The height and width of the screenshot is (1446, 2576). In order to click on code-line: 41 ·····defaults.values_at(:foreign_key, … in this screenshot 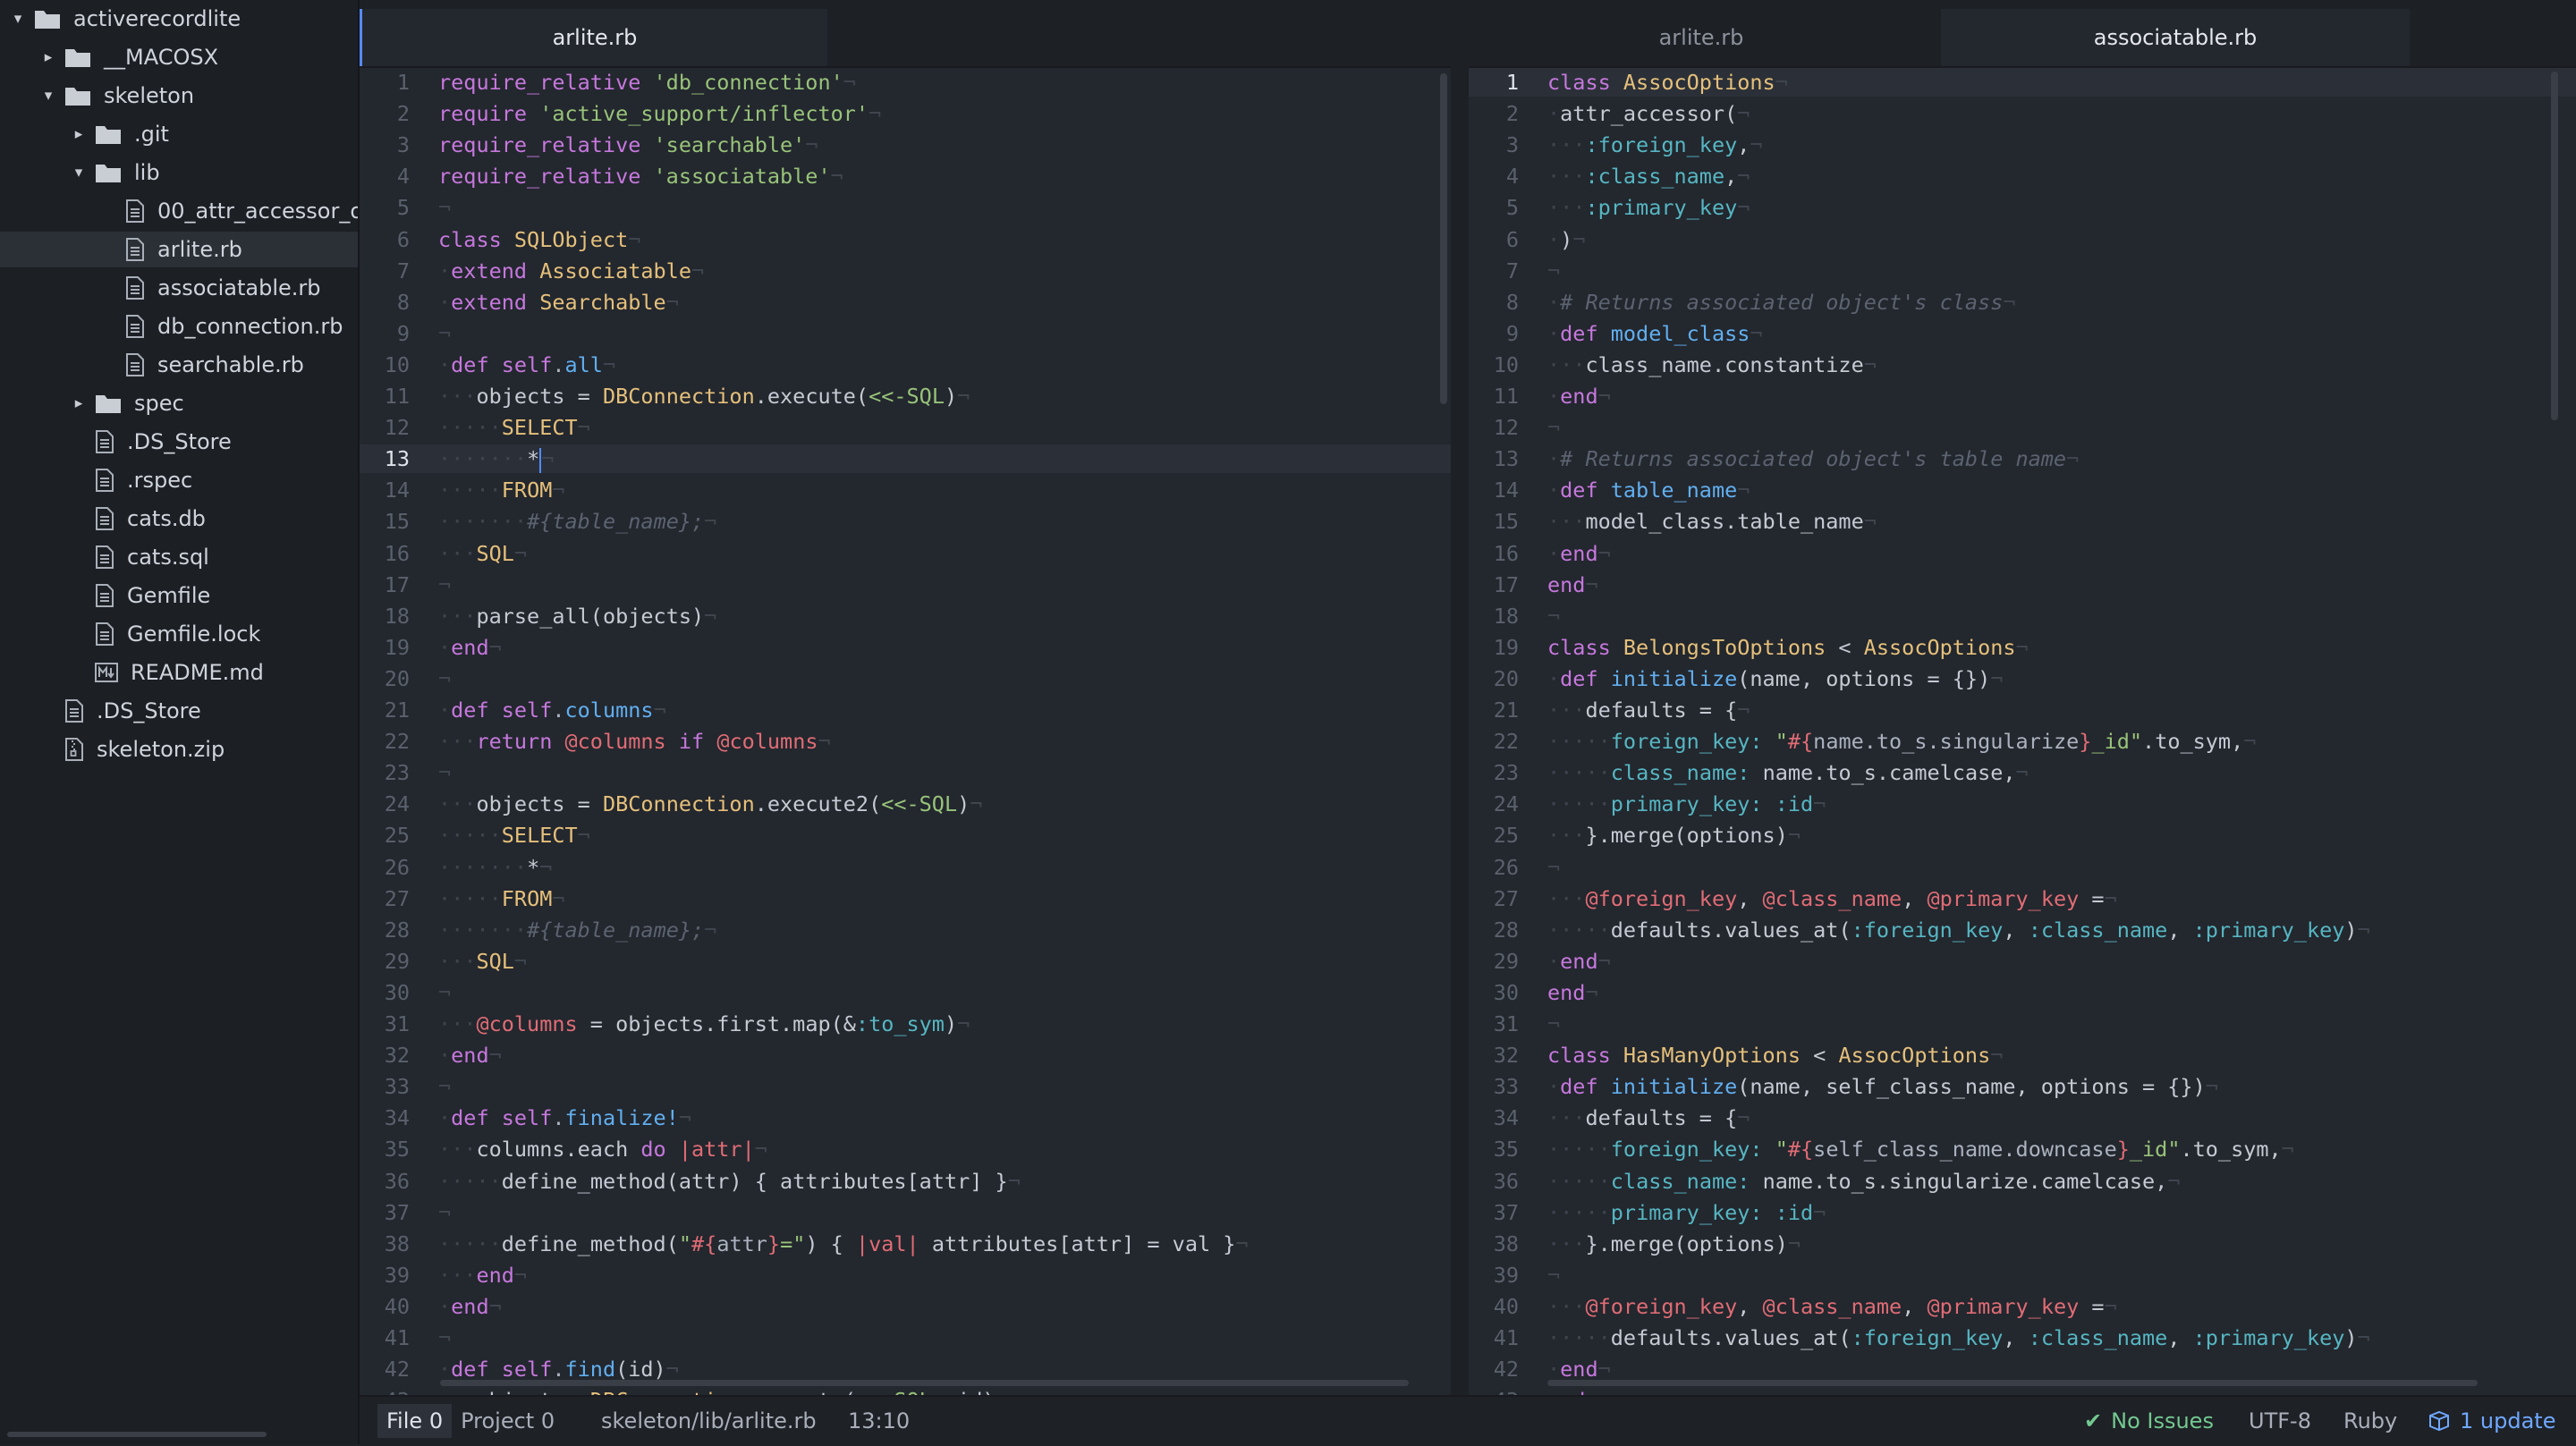, I will do `click(2022, 1337)`.